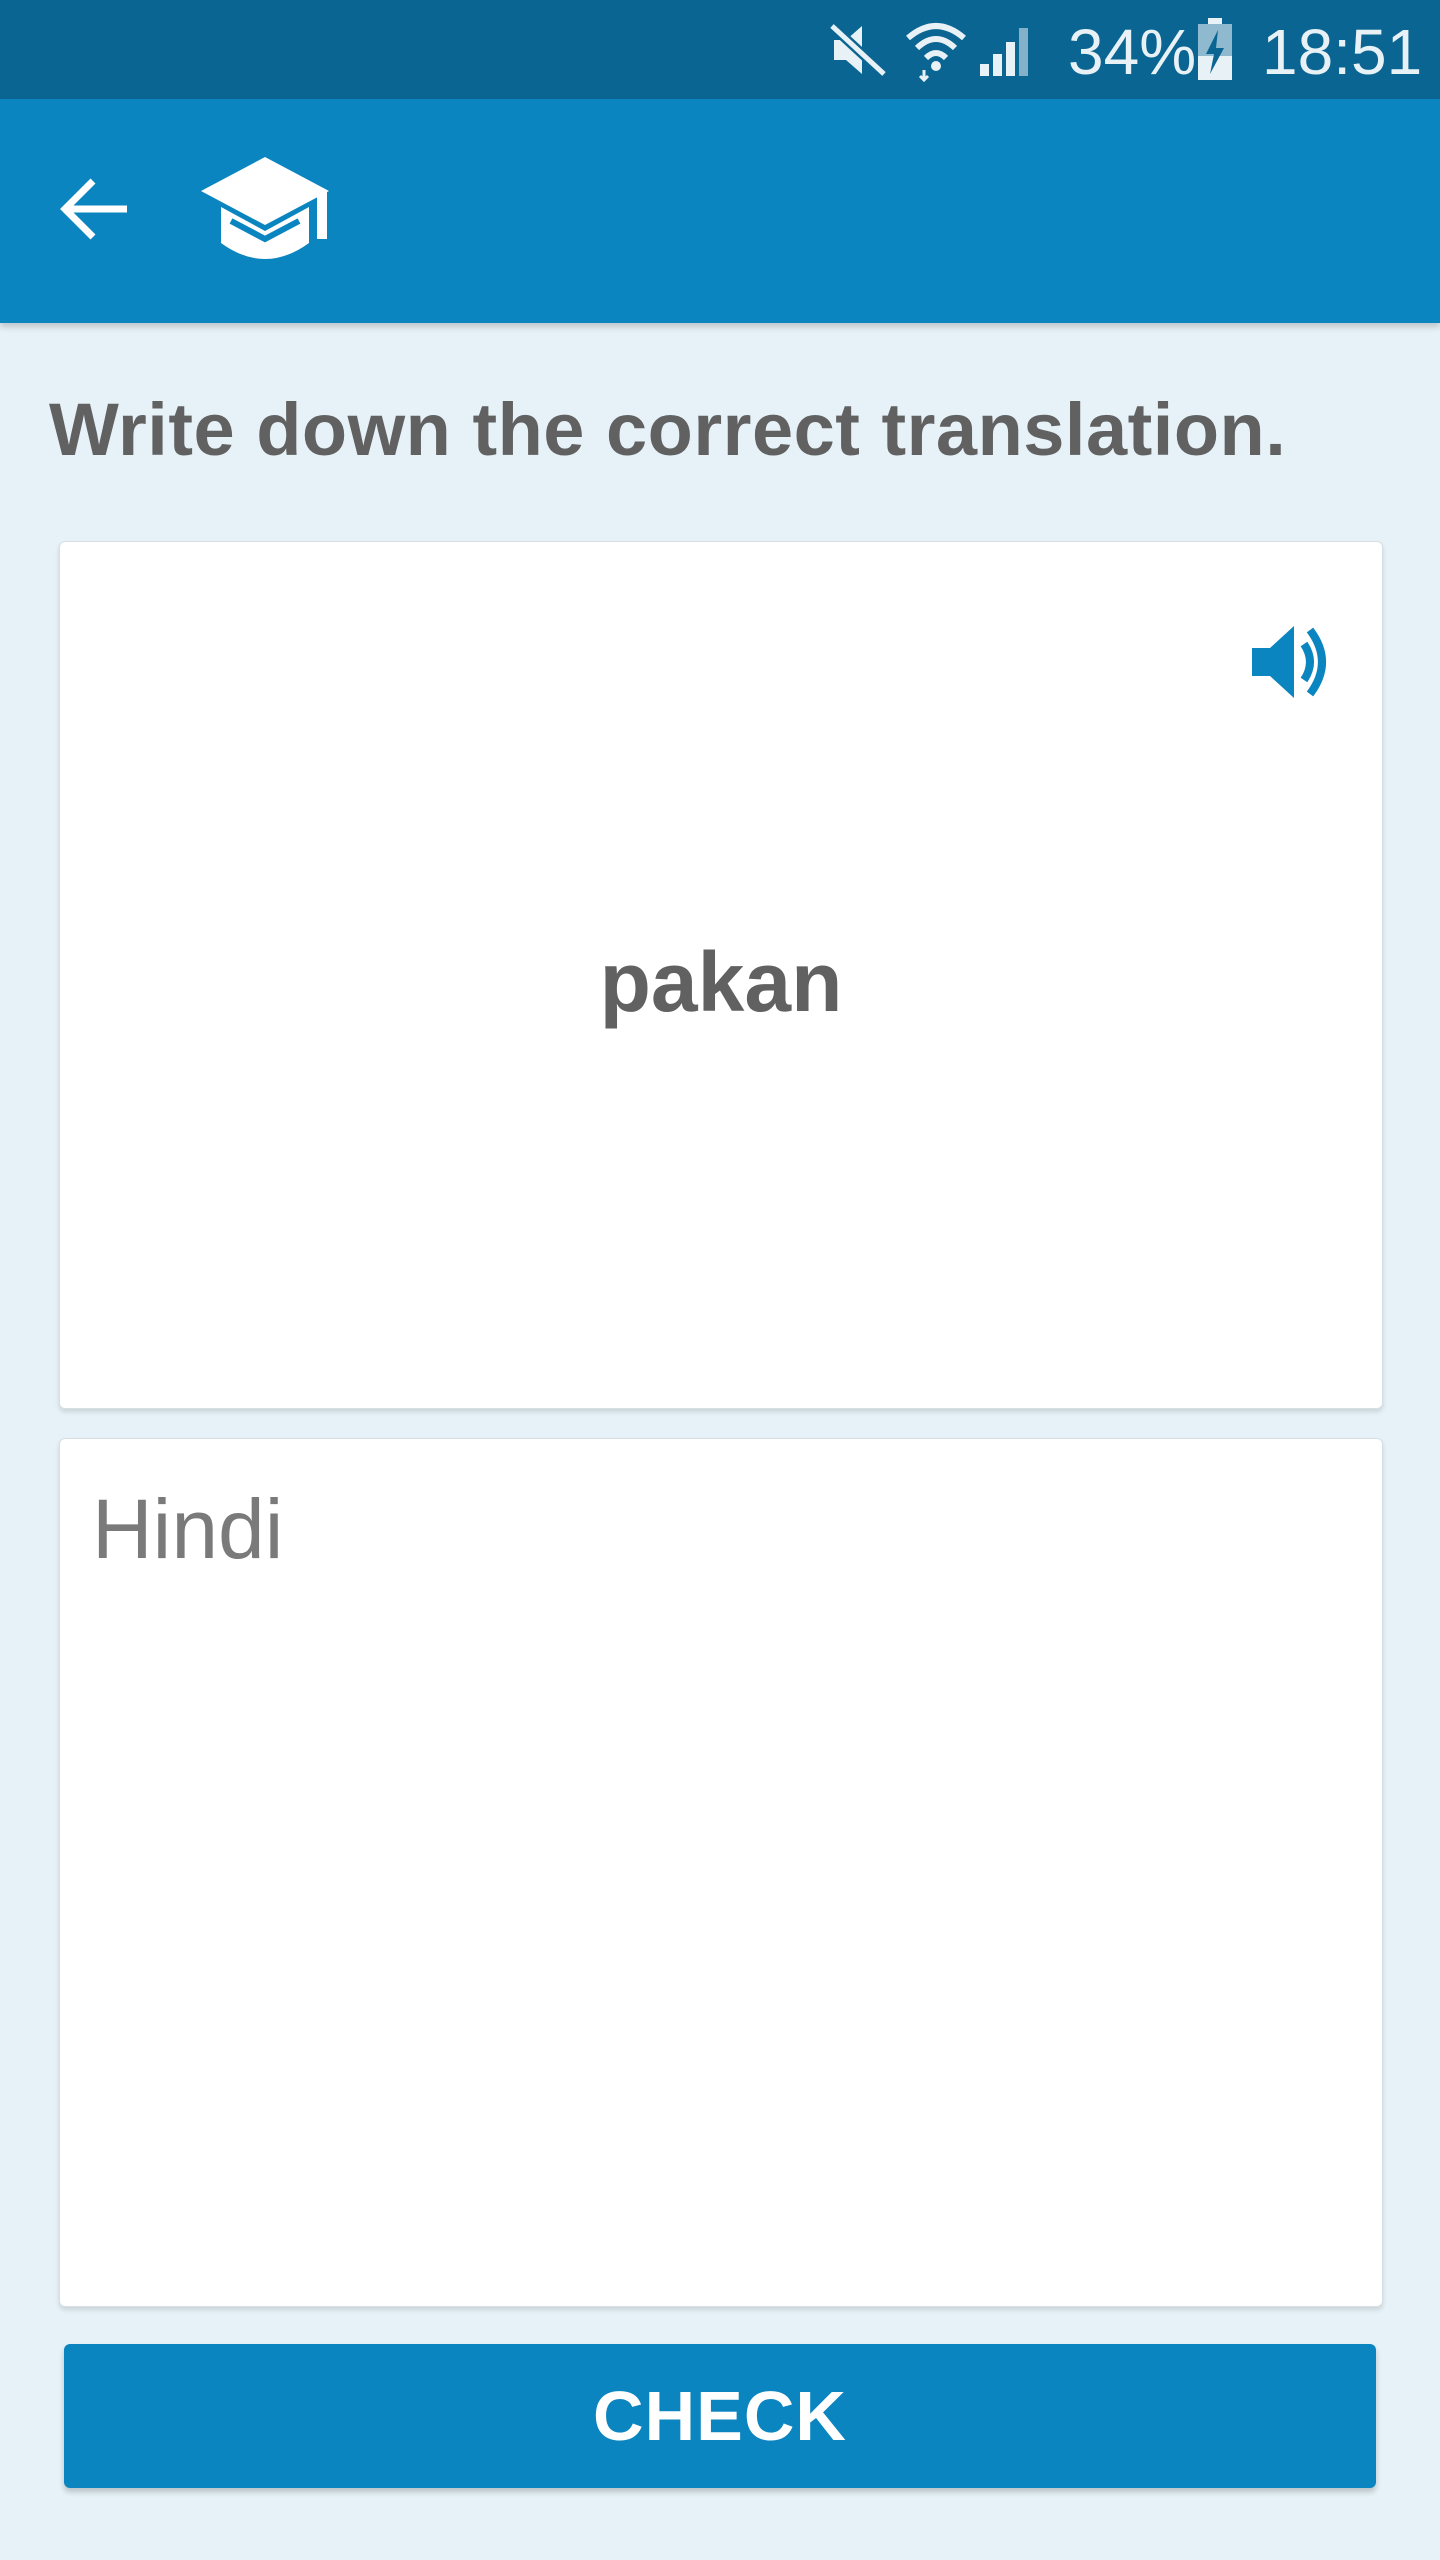 The image size is (1440, 2560). Describe the element at coordinates (720, 211) in the screenshot. I see `app-toolbar` at that location.